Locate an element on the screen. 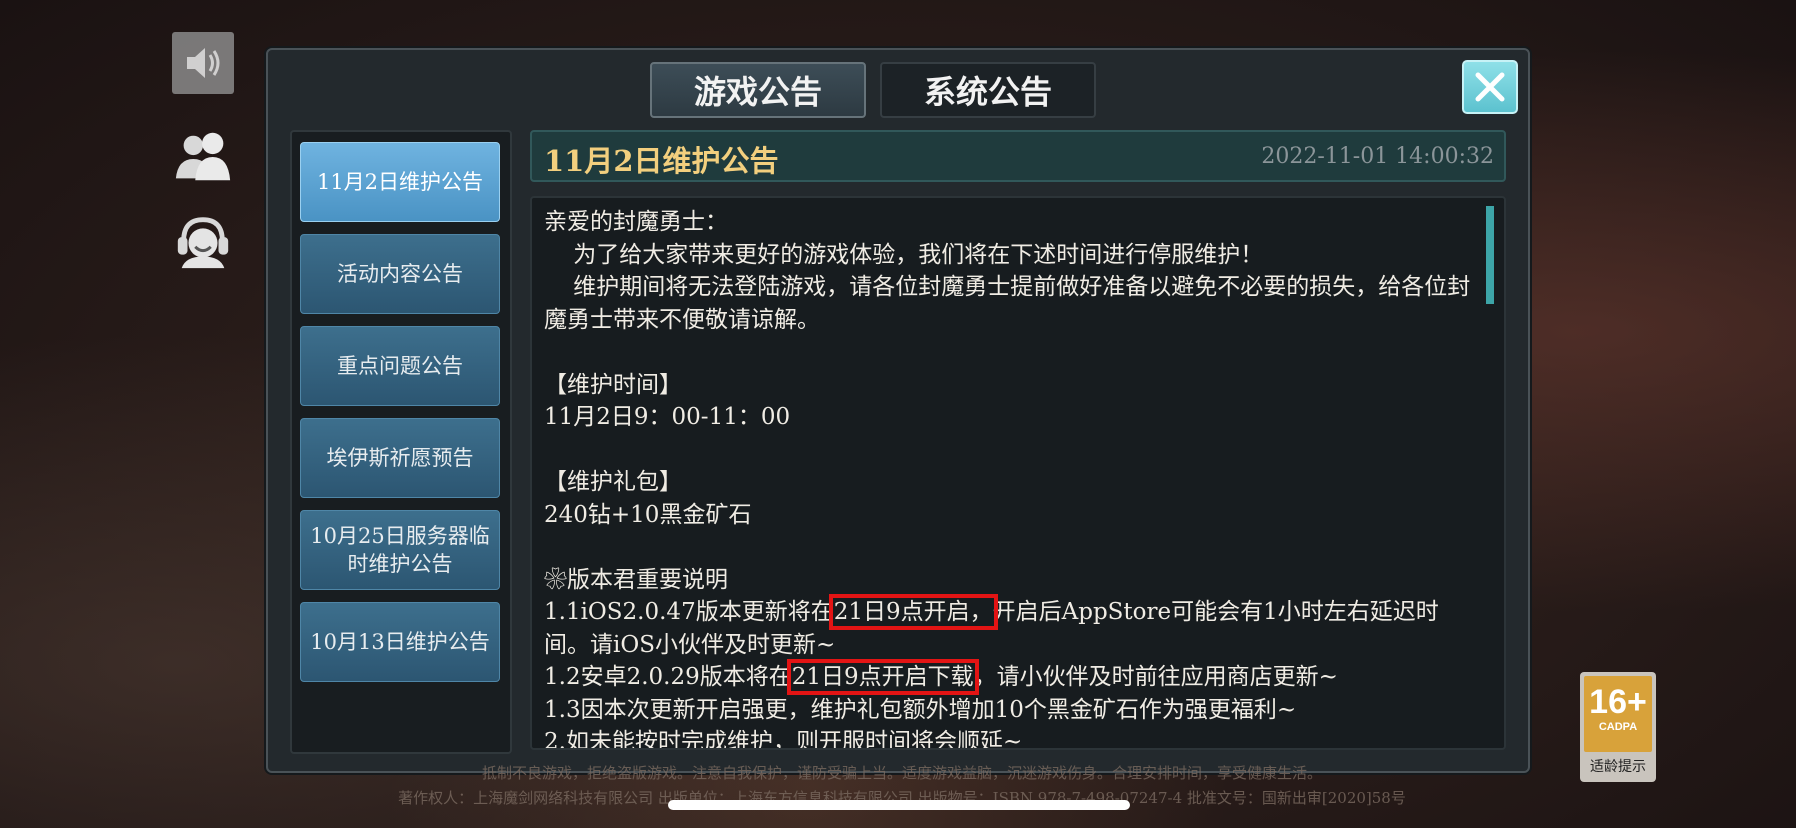 This screenshot has width=1796, height=828. sidebar-item-wish-preview: 埃伊斯祈愿预告 is located at coordinates (400, 458).